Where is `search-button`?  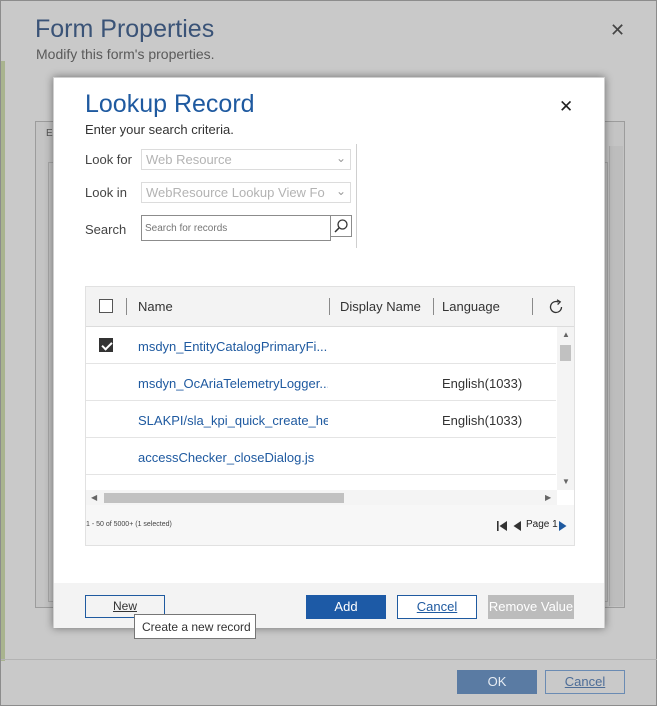 search-button is located at coordinates (341, 226).